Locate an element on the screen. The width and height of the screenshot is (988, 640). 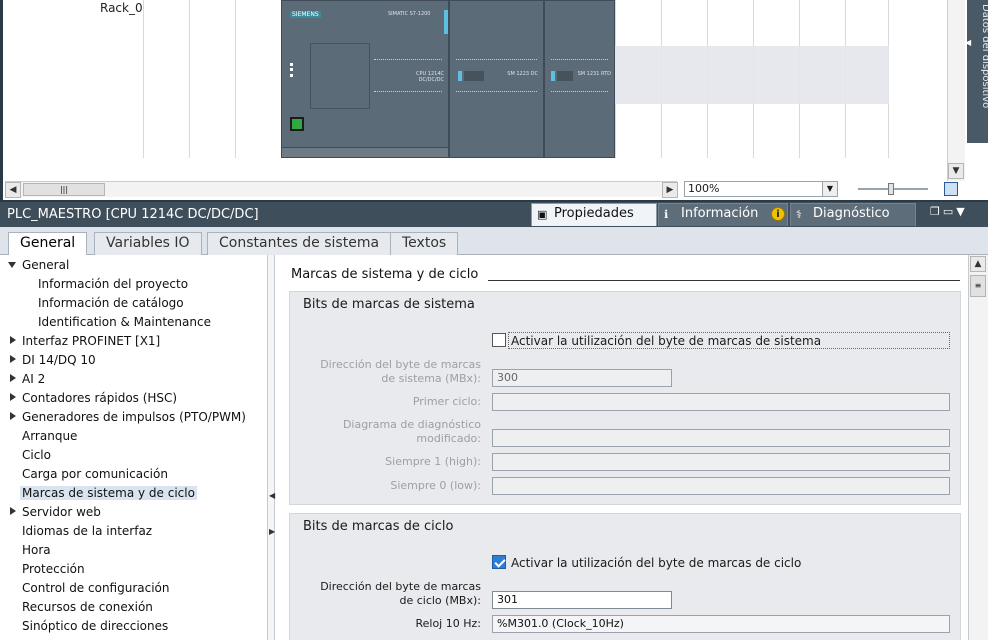
tree-item-cycle: Ciclo is located at coordinates (36, 455).